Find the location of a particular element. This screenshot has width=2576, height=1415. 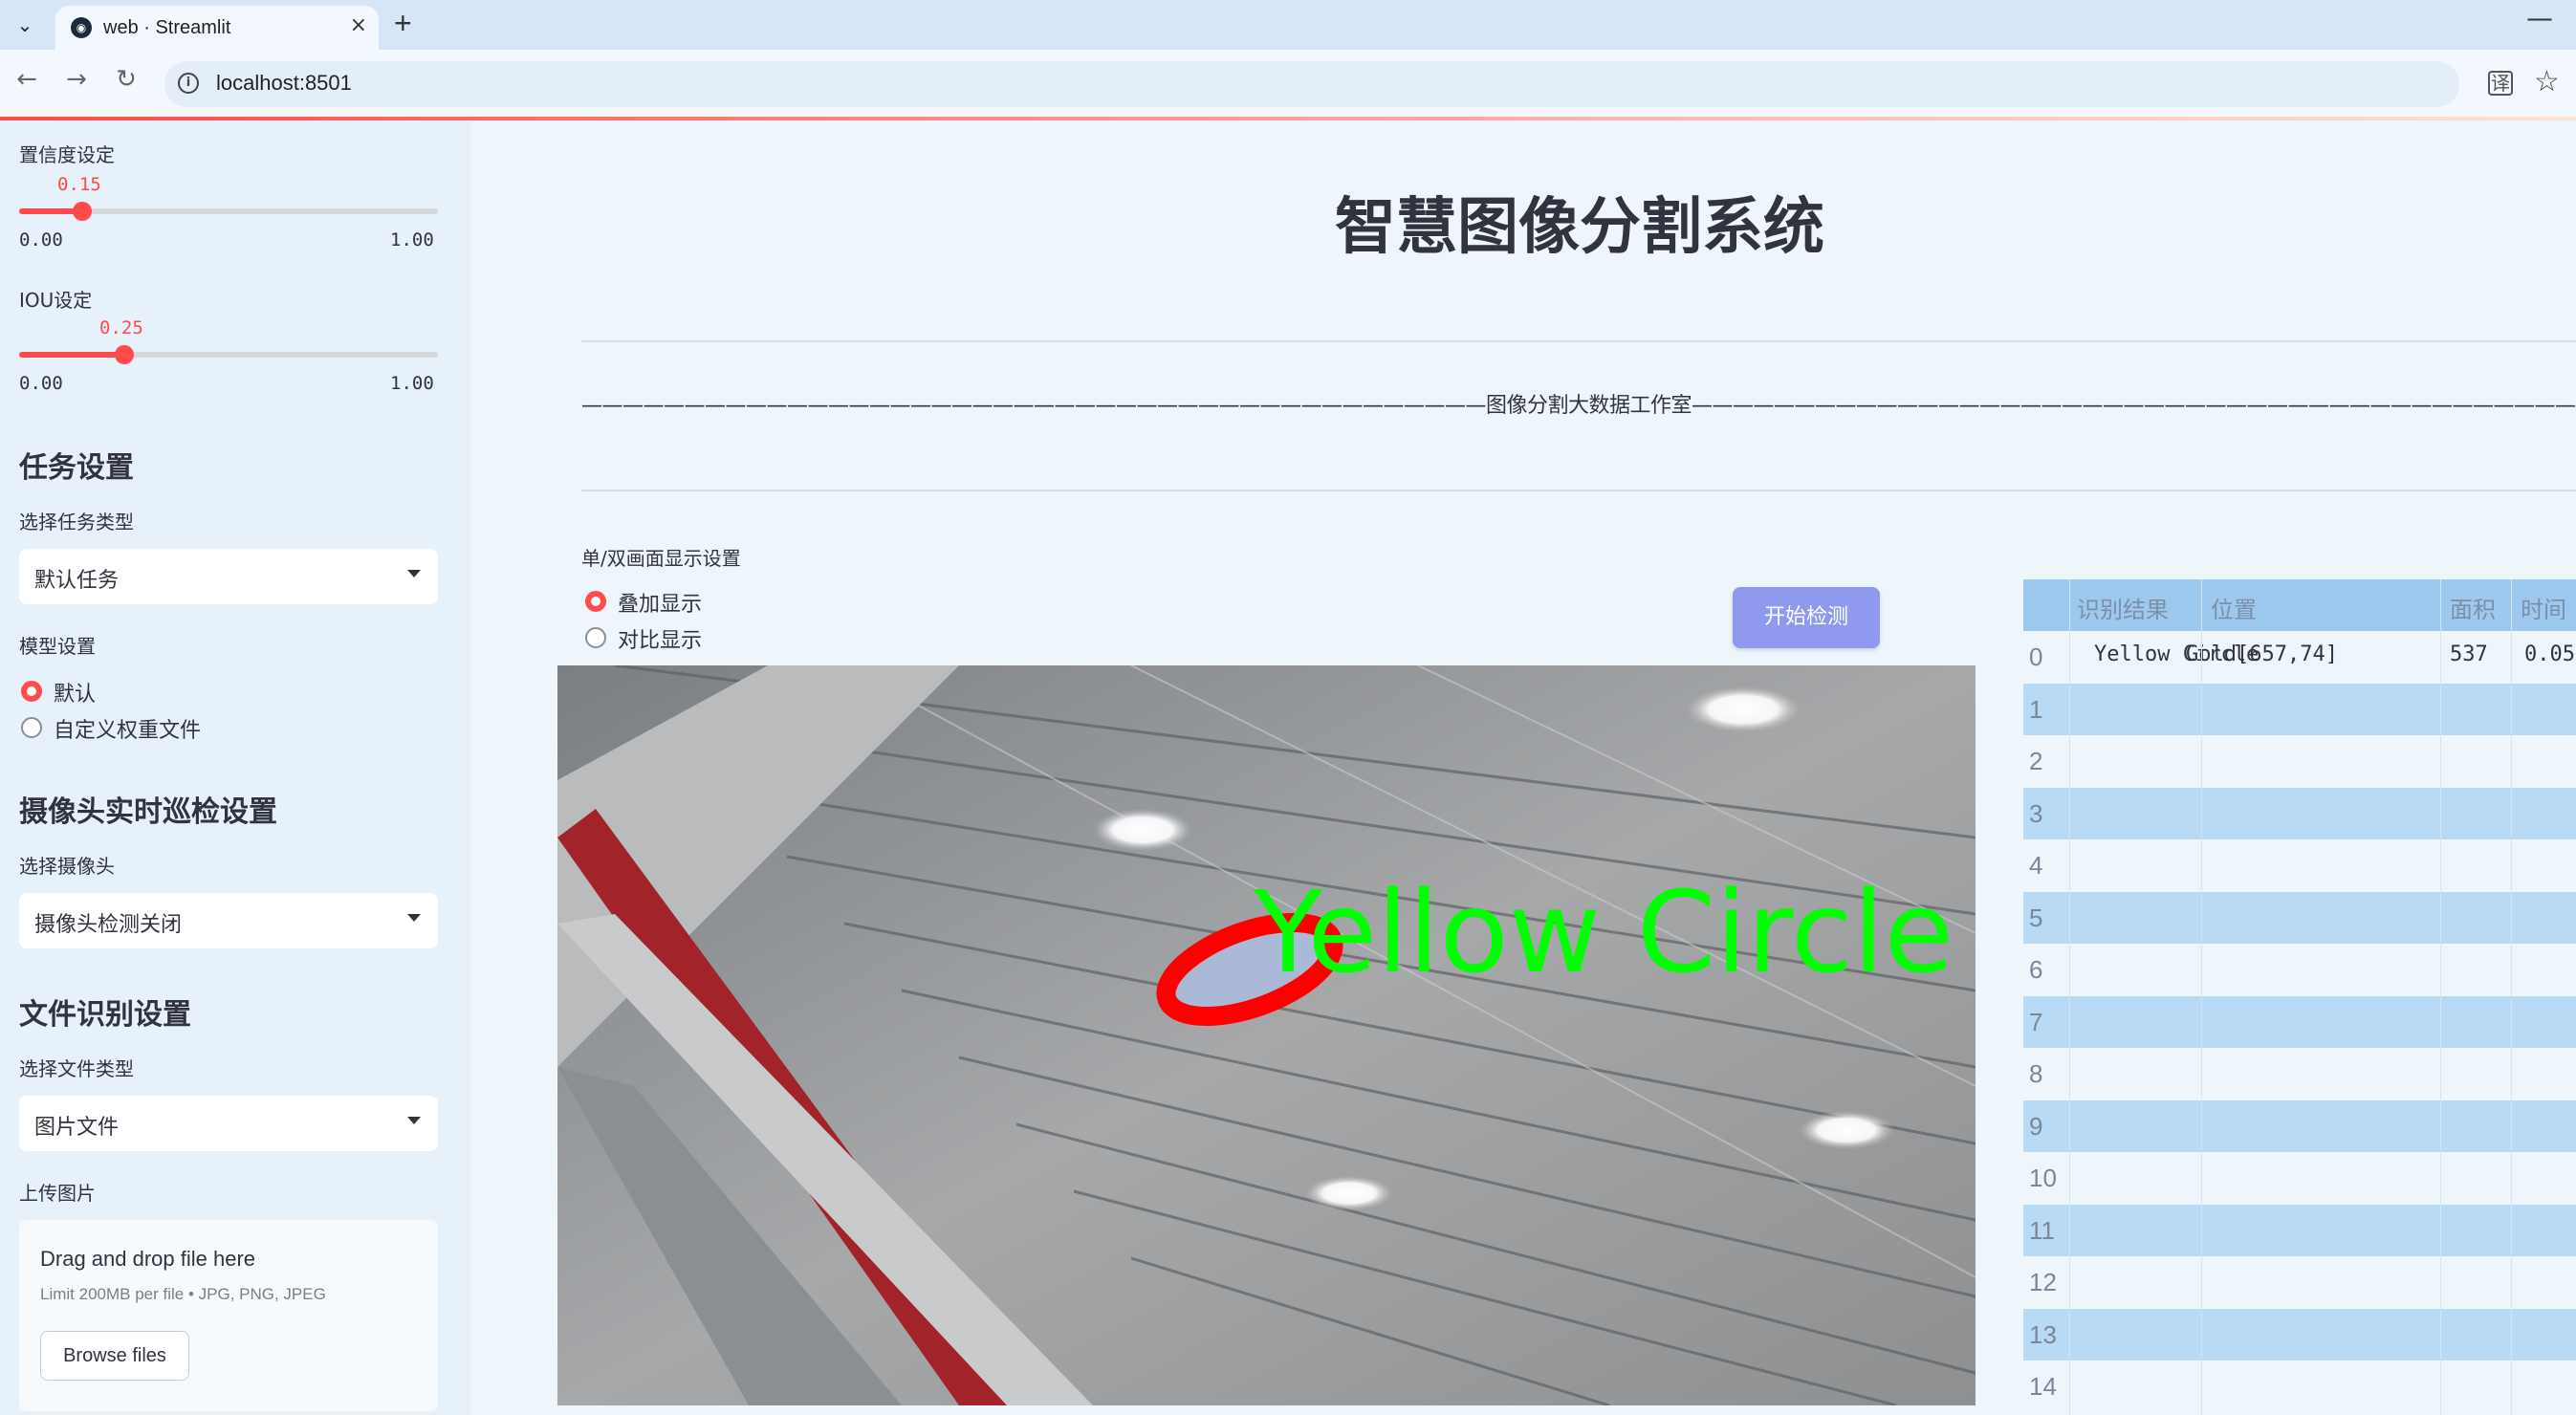

tab-close-icon: × is located at coordinates (358, 25).